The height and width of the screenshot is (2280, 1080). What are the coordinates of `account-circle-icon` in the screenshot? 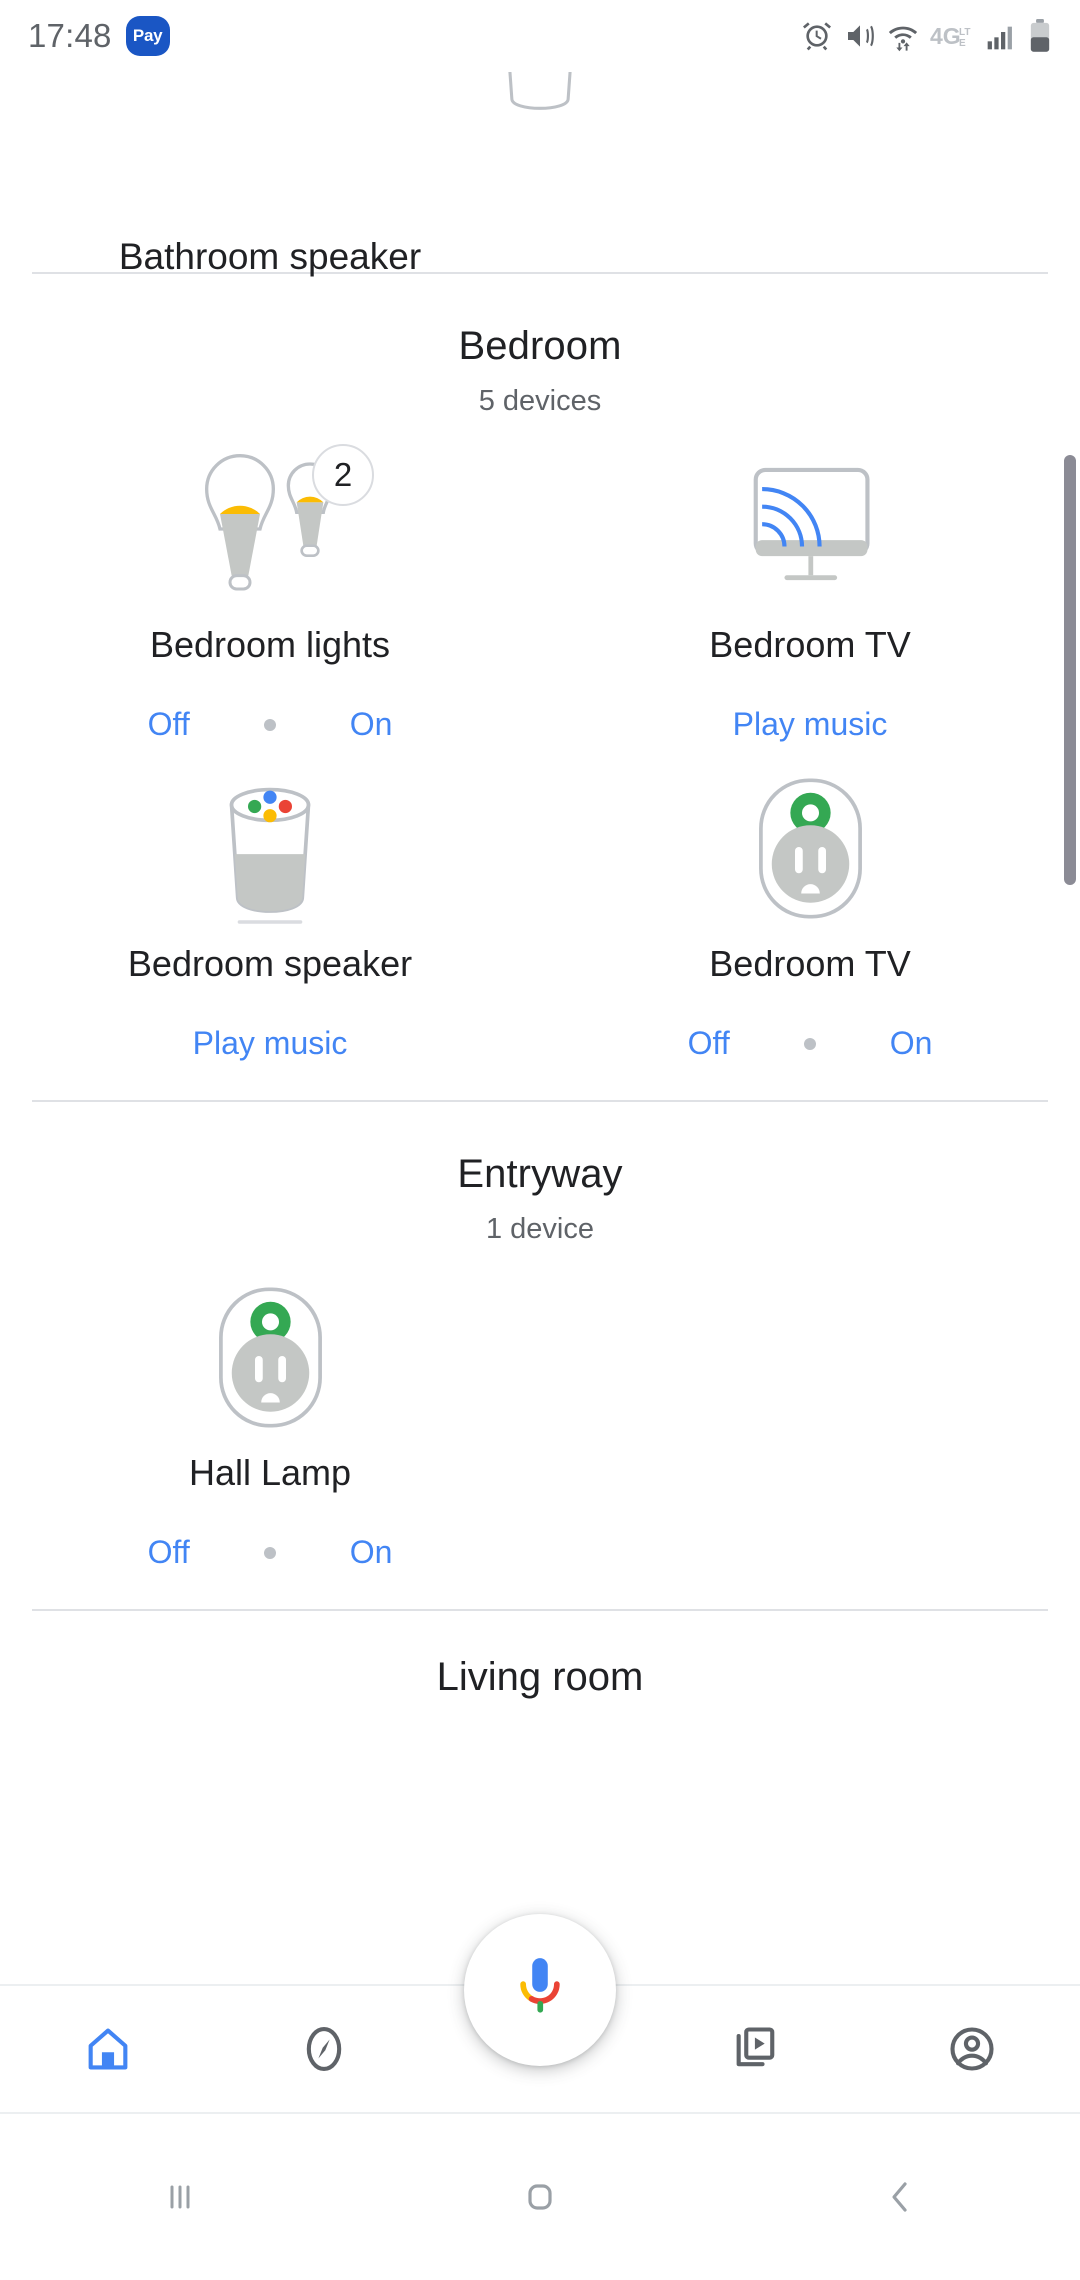 It's located at (972, 2049).